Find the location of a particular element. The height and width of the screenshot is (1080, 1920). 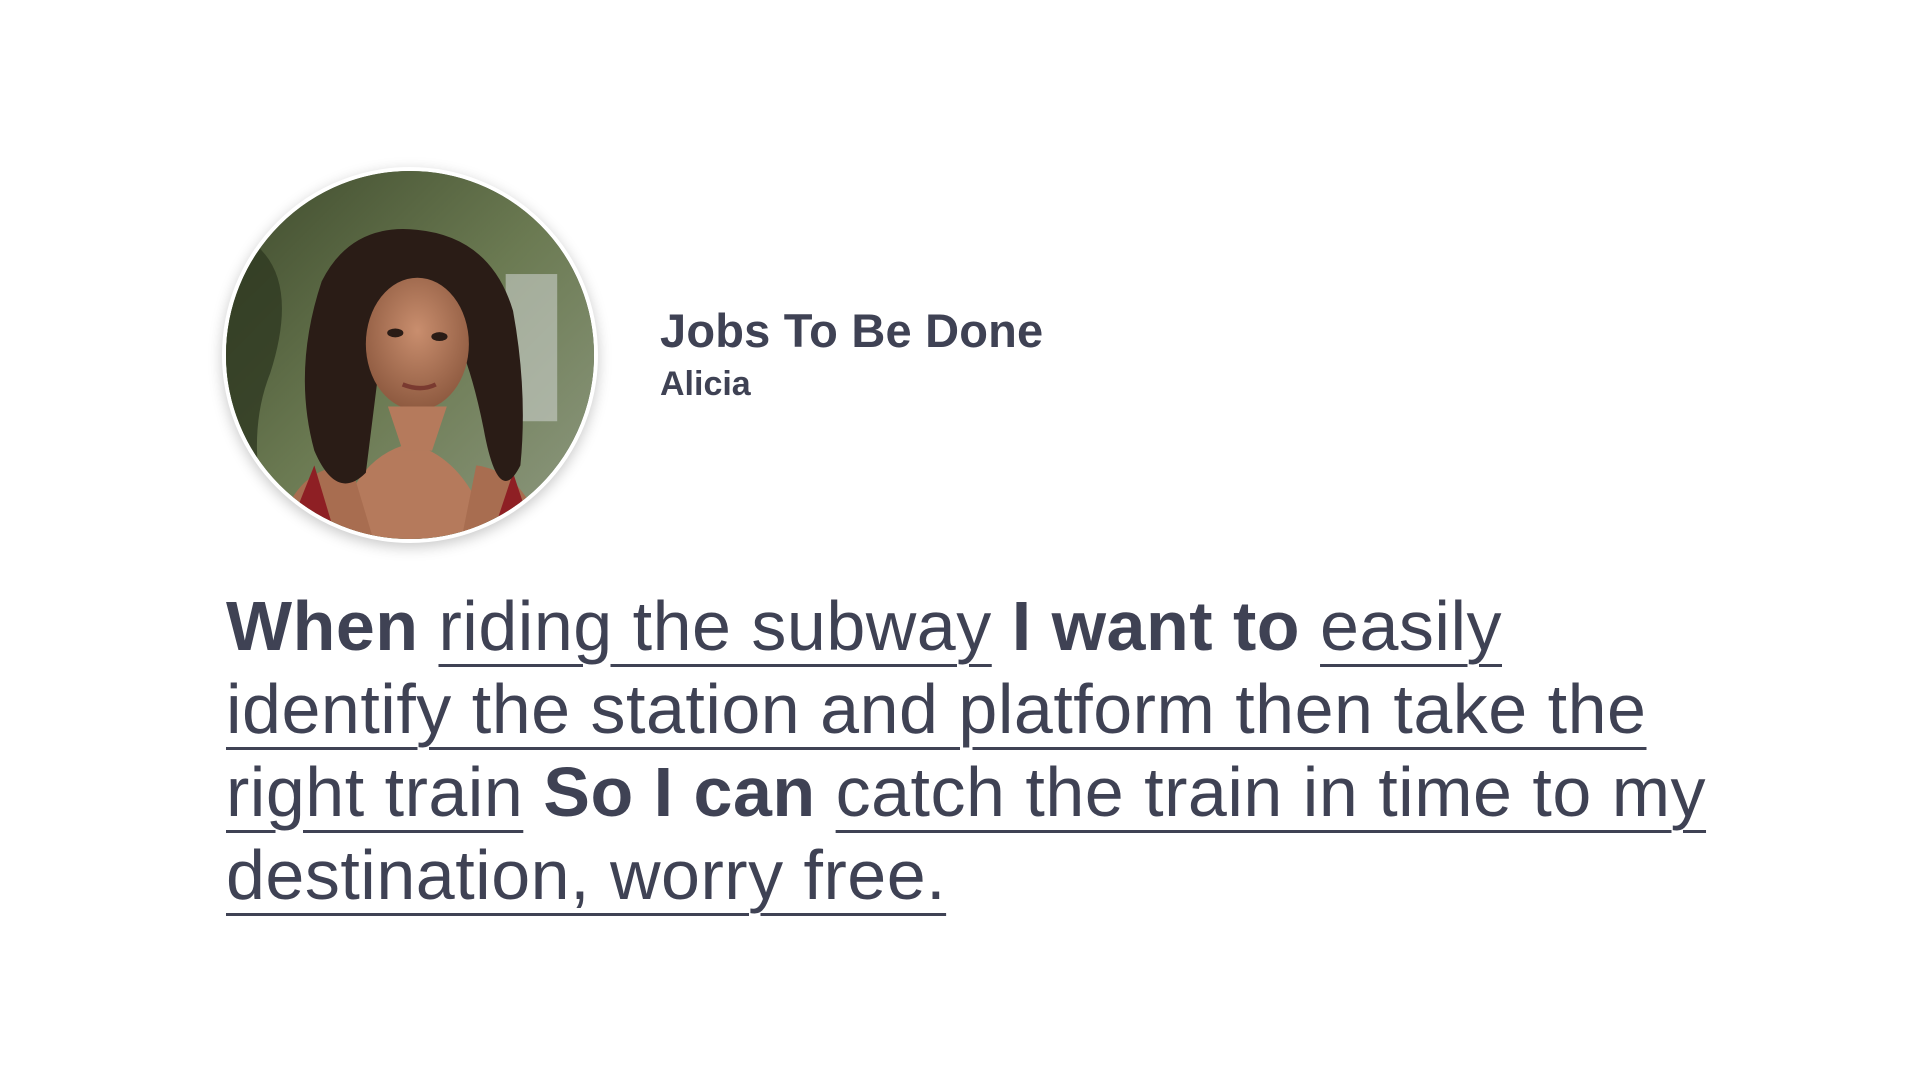

persona-header: Jobs To Be Done Alicia is located at coordinates (632, 355).